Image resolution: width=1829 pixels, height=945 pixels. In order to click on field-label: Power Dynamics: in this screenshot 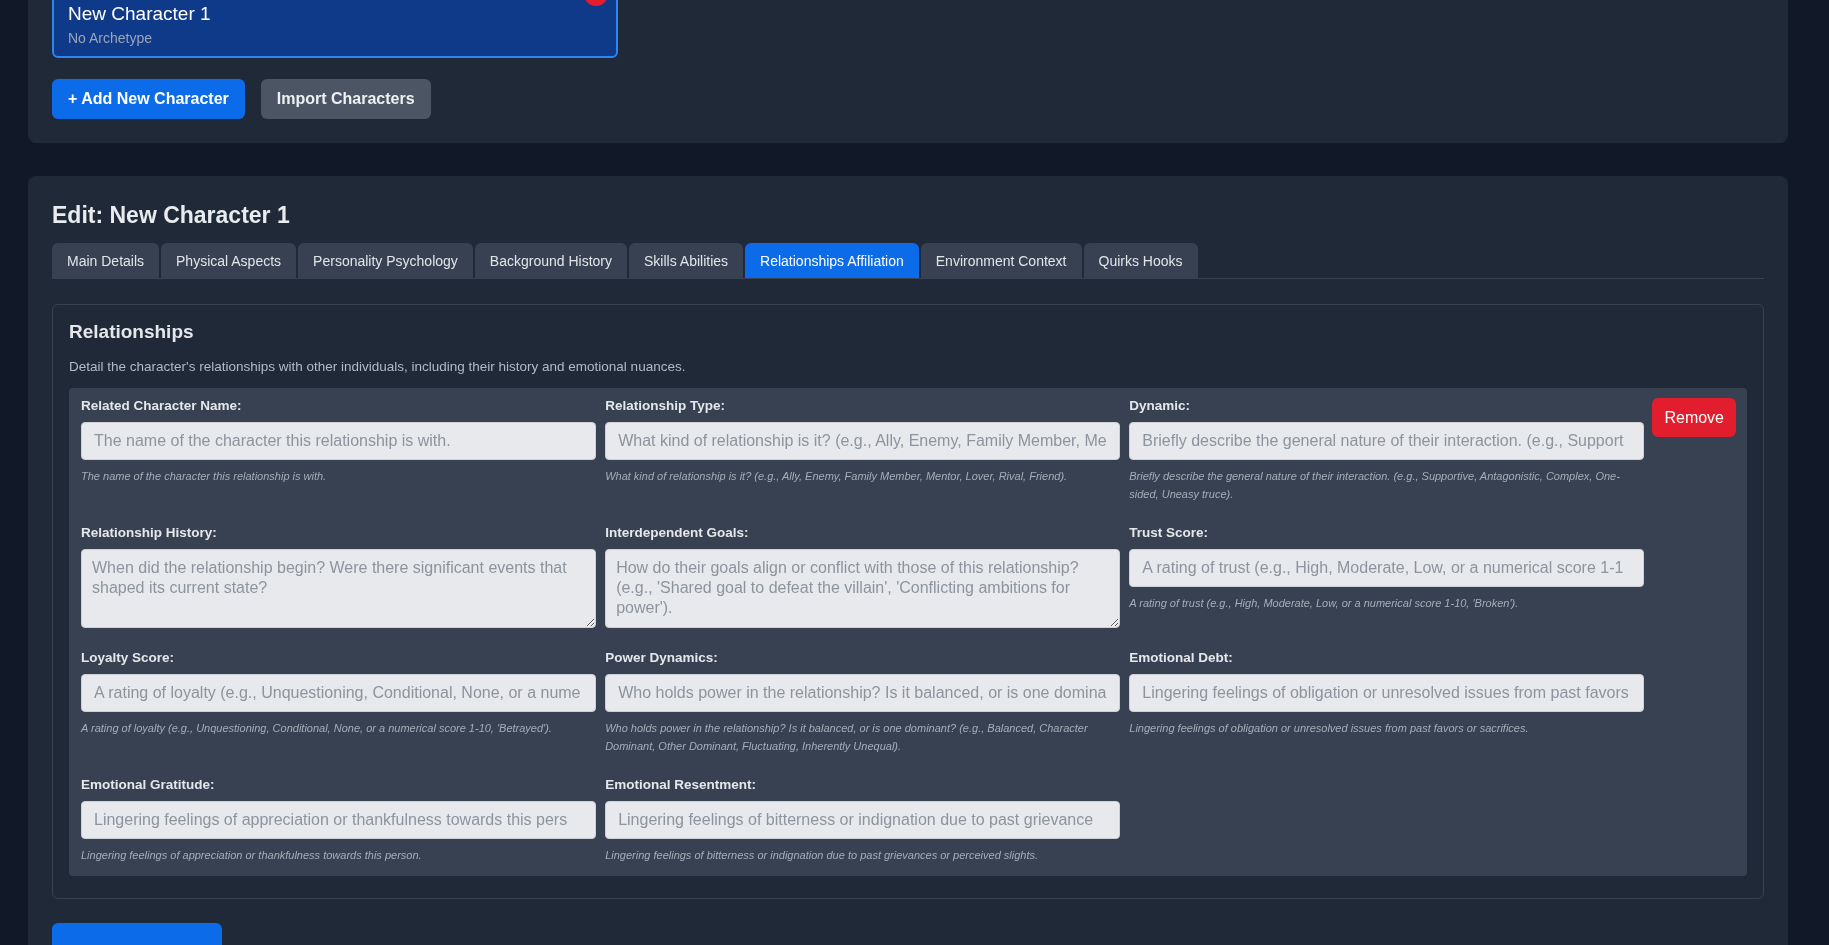, I will do `click(662, 657)`.